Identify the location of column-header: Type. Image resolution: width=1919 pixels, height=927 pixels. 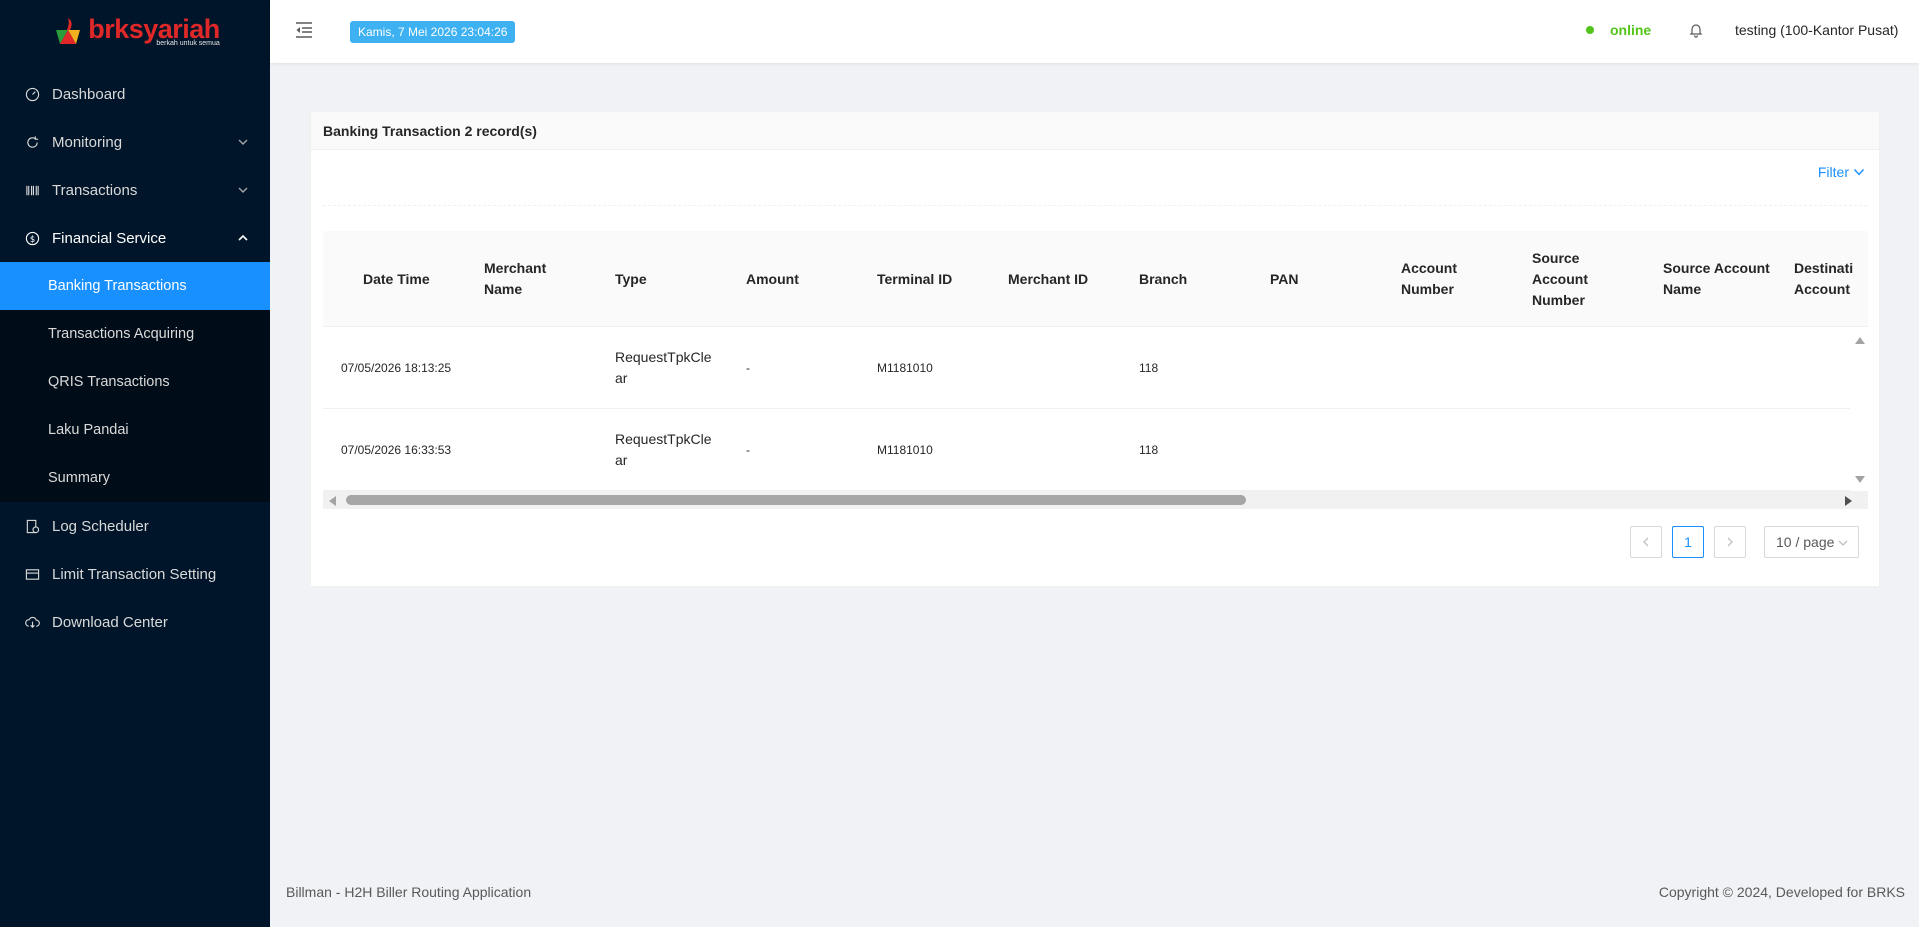
(665, 279).